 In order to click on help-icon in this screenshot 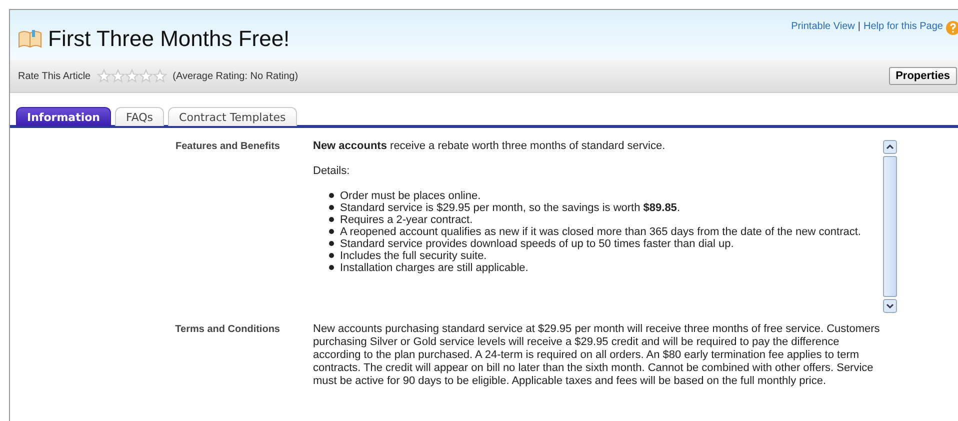, I will do `click(952, 28)`.